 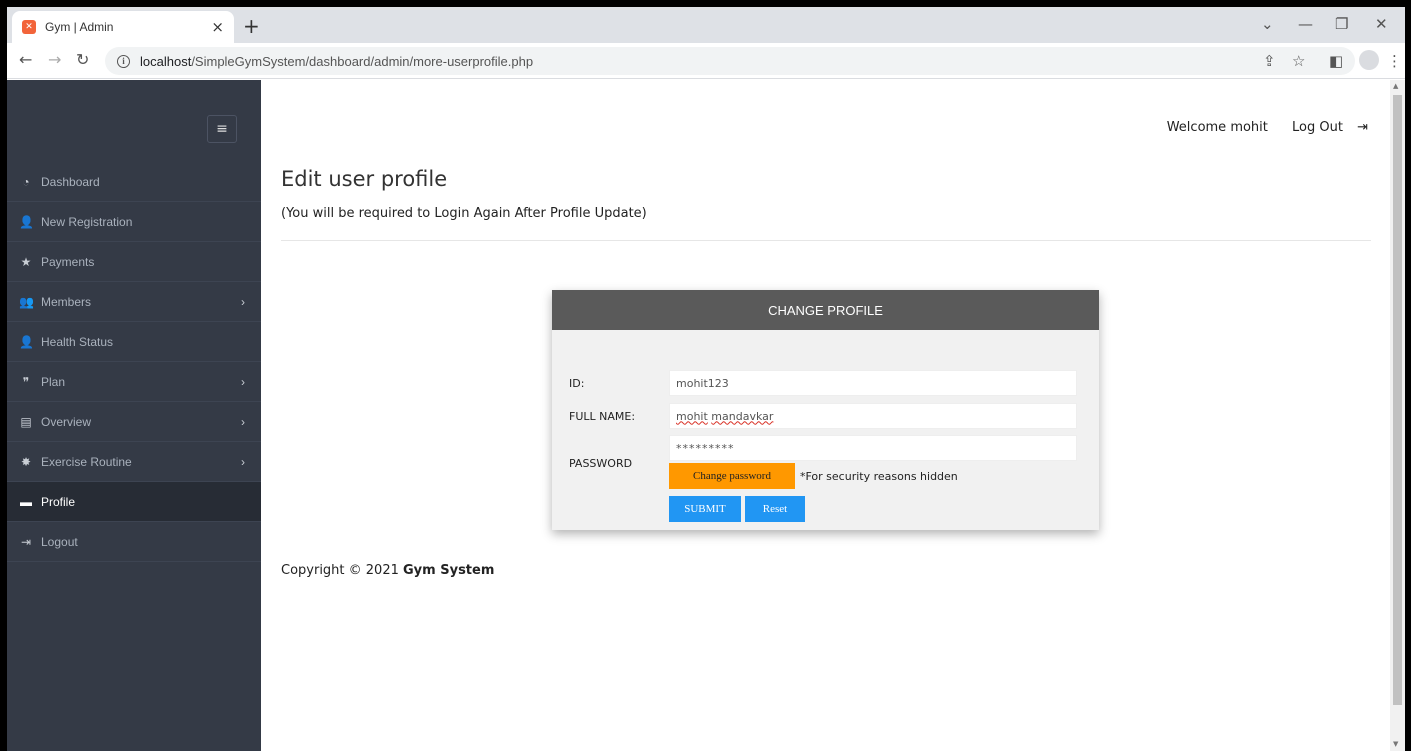 I want to click on folder-icon: ▬, so click(x=26, y=501).